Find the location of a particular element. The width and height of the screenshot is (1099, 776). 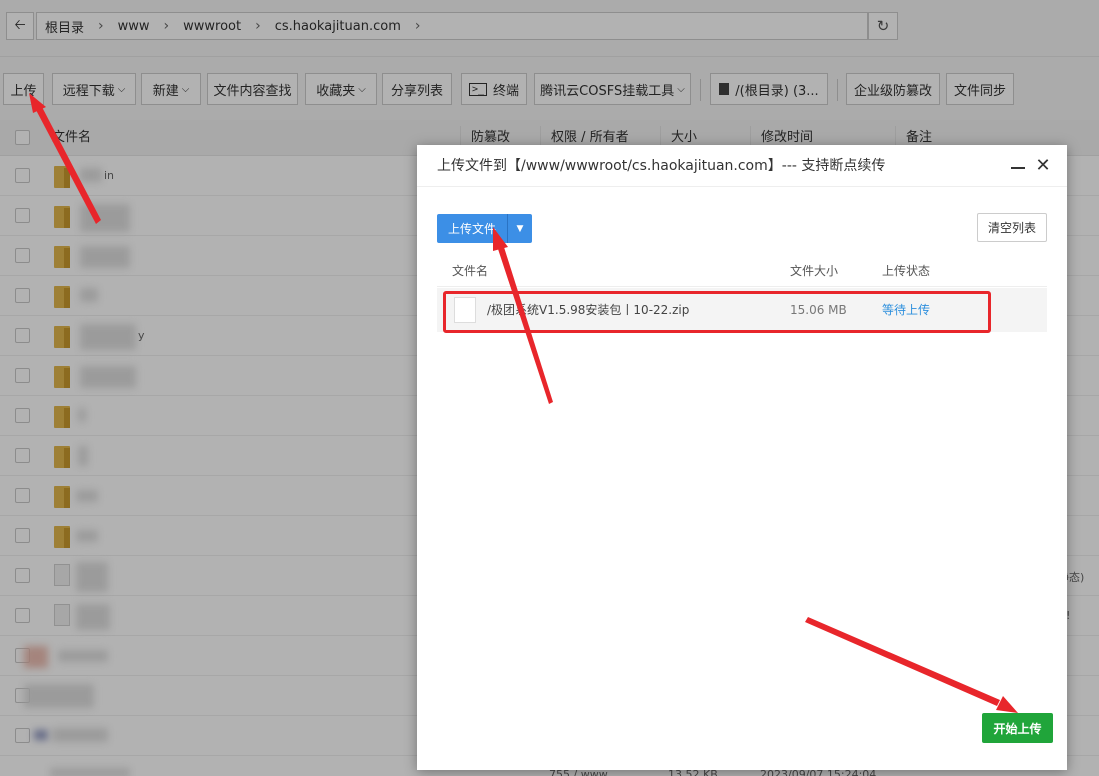

col-upload-status: 上传状态 is located at coordinates (906, 271).